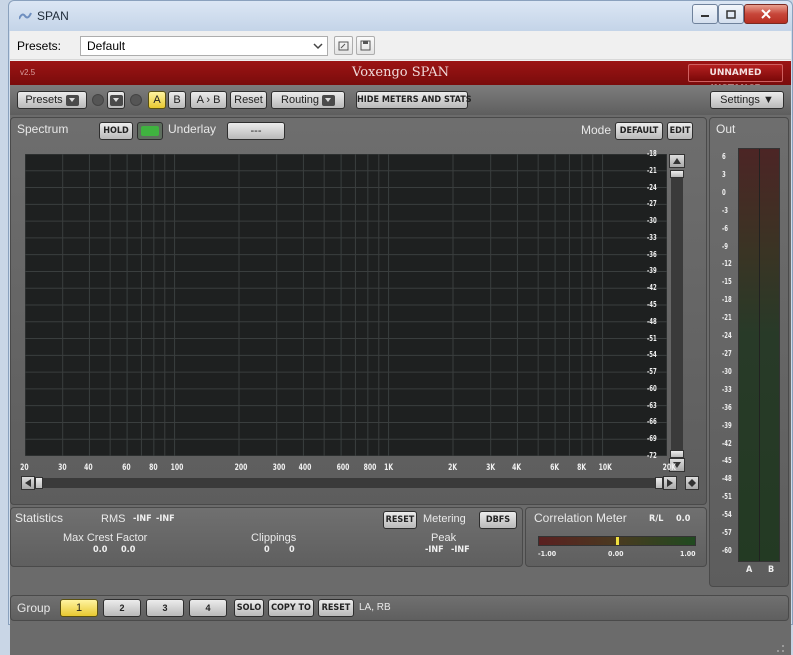 This screenshot has height=655, width=793. Describe the element at coordinates (688, 554) in the screenshot. I see `corr-scale-max: 1.00` at that location.